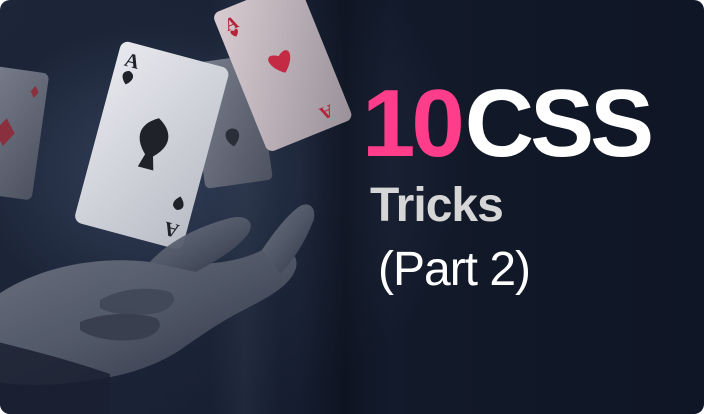  What do you see at coordinates (454, 269) in the screenshot?
I see `title-line-3: (Part 2)` at bounding box center [454, 269].